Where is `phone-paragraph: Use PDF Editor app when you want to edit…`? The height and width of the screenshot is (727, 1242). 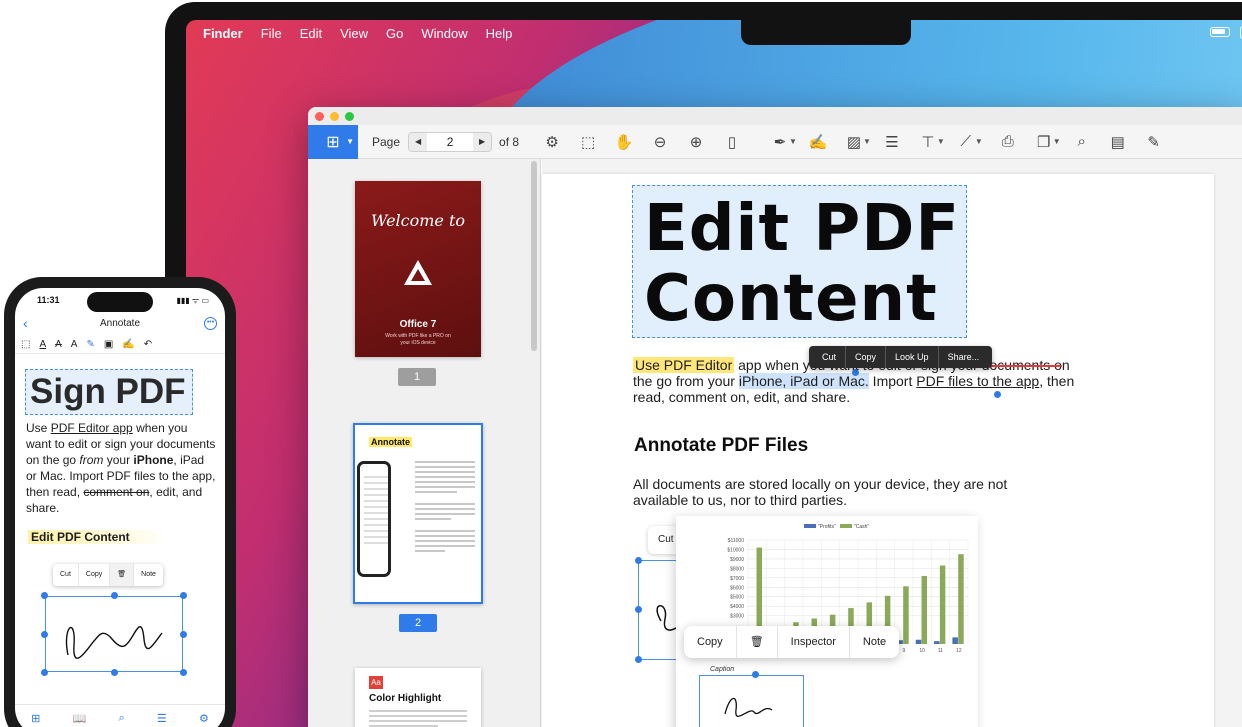 phone-paragraph: Use PDF Editor app when you want to edit… is located at coordinates (121, 468).